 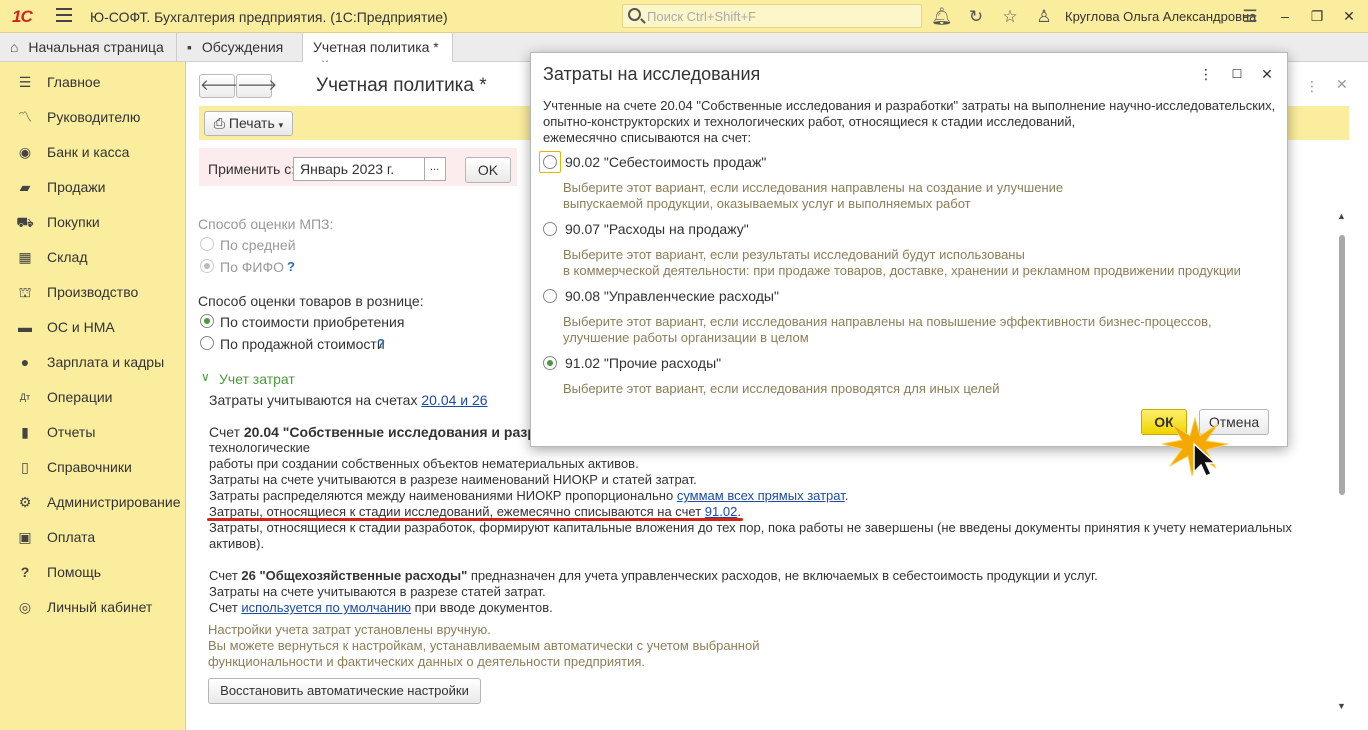 What do you see at coordinates (205, 377) in the screenshot?
I see `chevron-down-icon: ∨` at bounding box center [205, 377].